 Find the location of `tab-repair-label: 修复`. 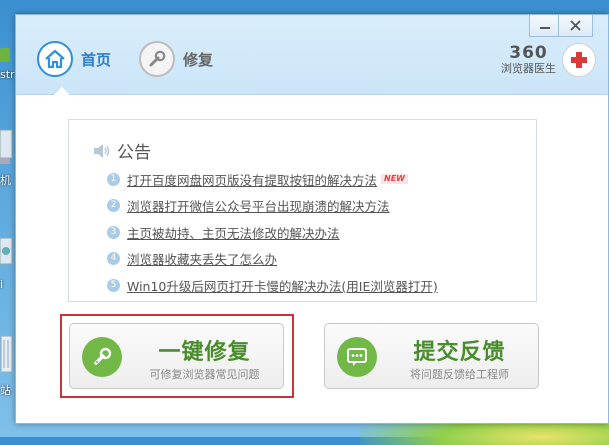

tab-repair-label: 修复 is located at coordinates (198, 59).